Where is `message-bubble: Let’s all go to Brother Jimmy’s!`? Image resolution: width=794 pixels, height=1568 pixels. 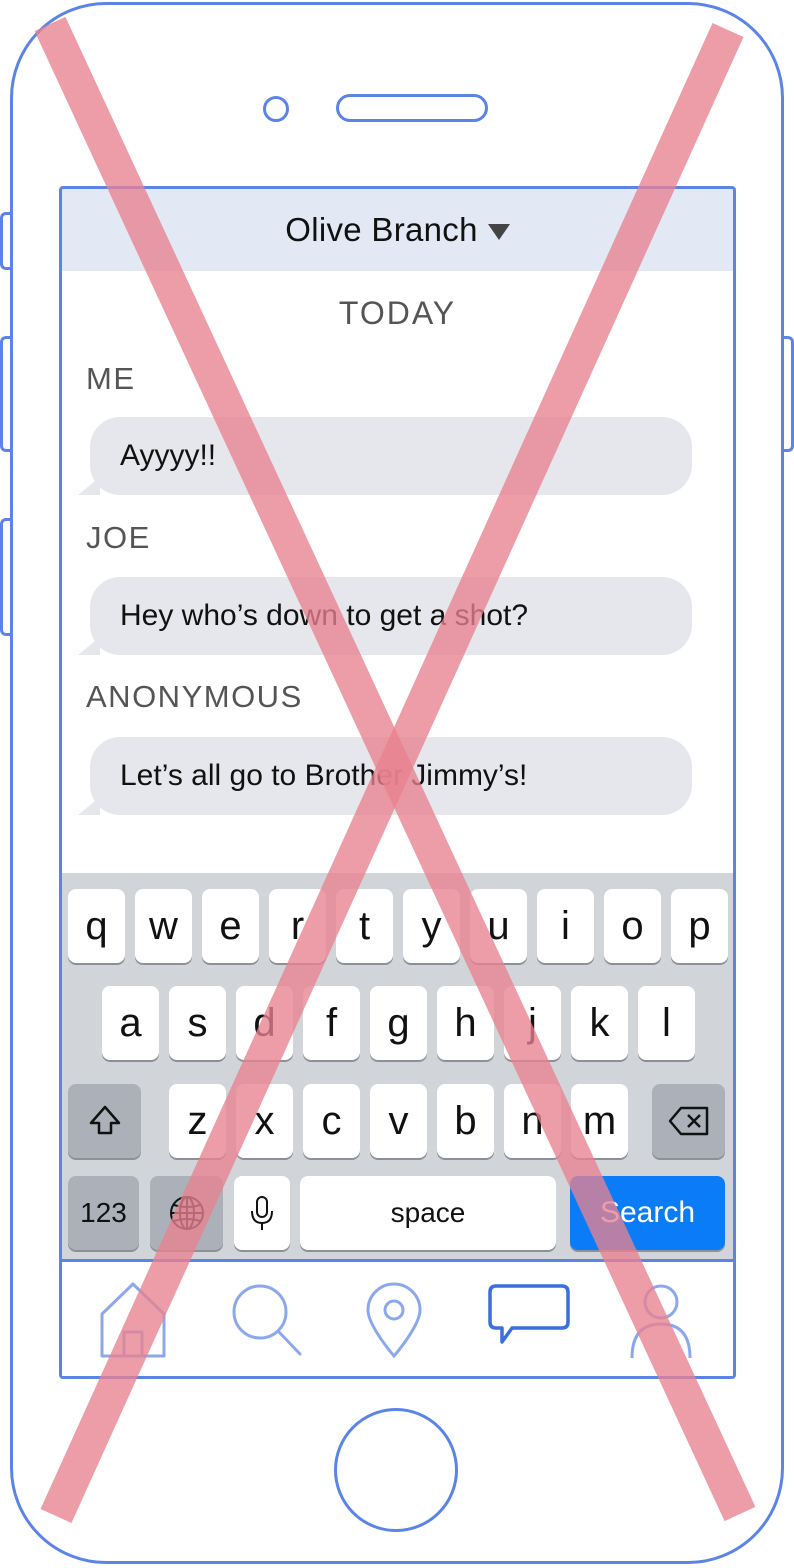
message-bubble: Let’s all go to Brother Jimmy’s! is located at coordinates (385, 776).